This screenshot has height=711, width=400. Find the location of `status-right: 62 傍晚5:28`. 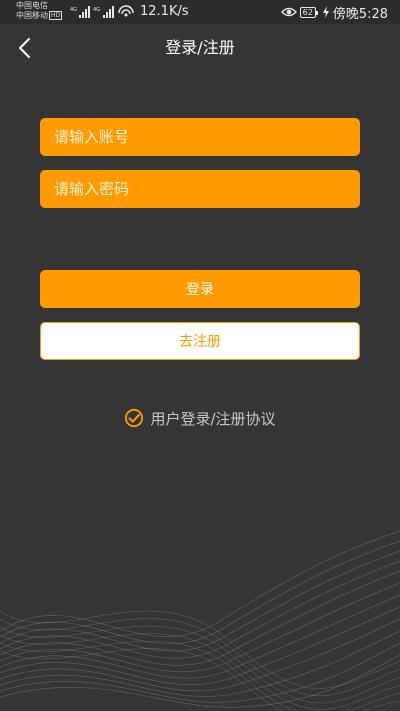

status-right: 62 傍晚5:28 is located at coordinates (334, 12).